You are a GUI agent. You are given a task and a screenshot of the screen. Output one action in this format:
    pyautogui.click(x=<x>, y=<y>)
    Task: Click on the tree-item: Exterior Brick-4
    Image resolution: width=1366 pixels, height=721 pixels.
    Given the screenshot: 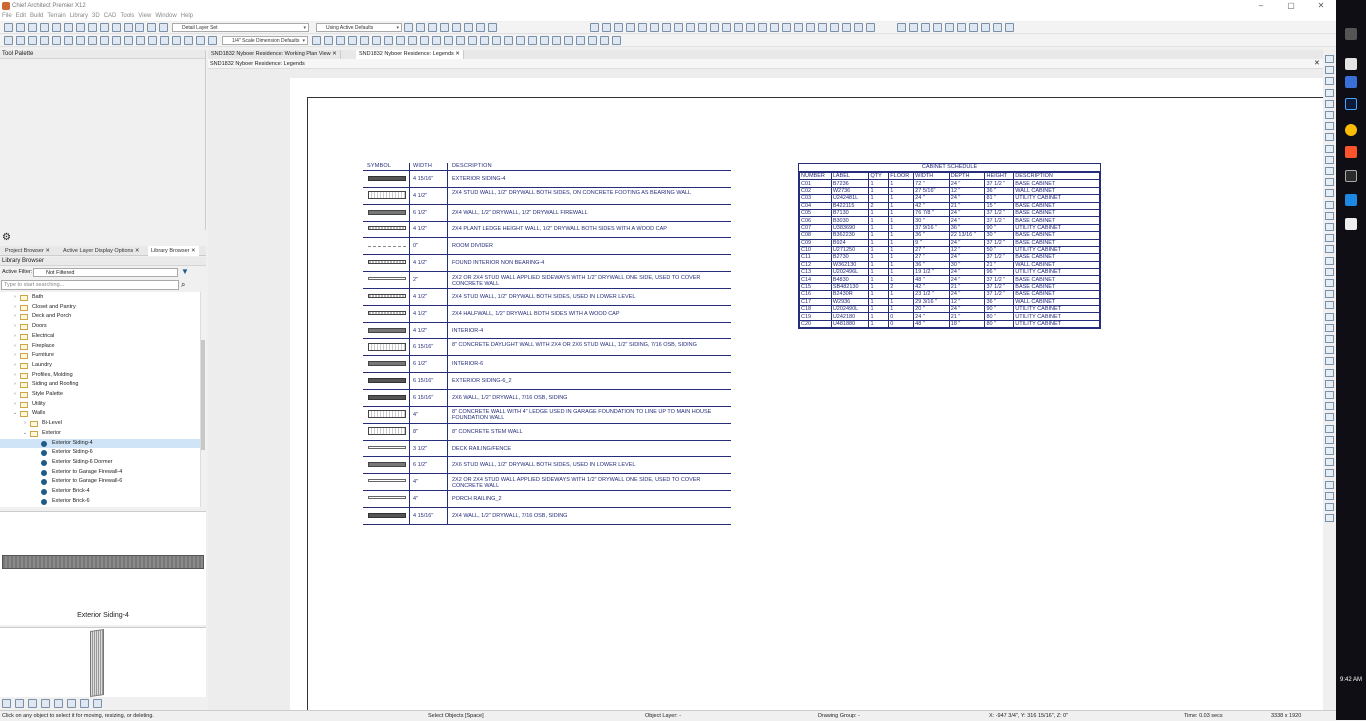 What is the action you would take?
    pyautogui.click(x=100, y=492)
    